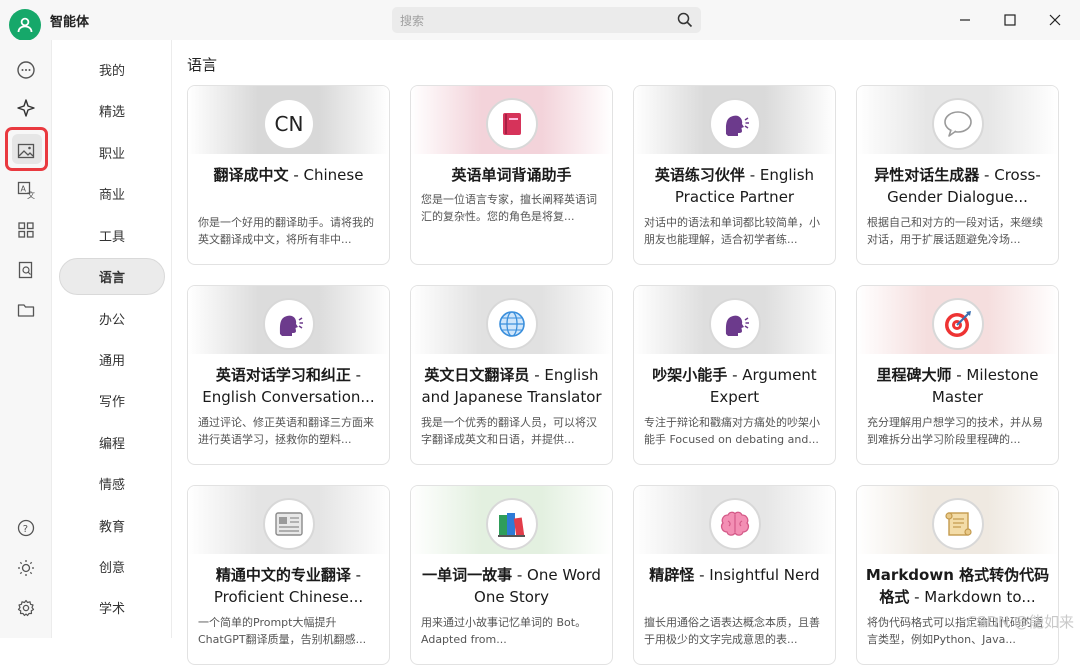 This screenshot has height=665, width=1080. I want to click on theme-icon, so click(26, 568).